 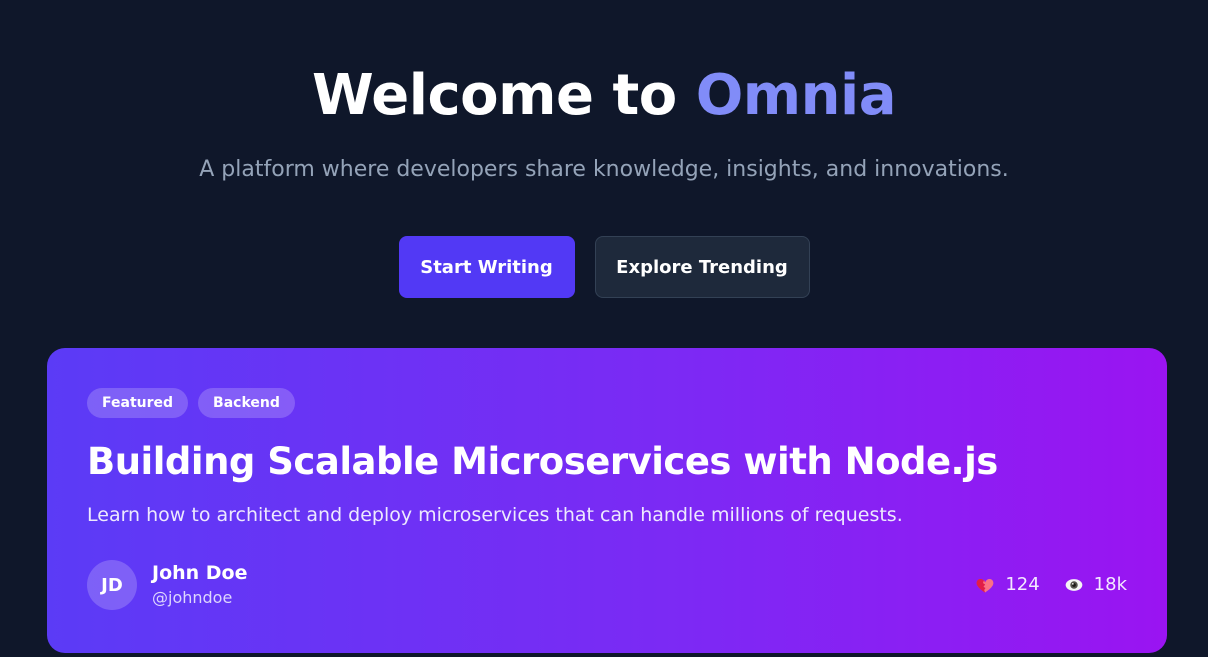 What do you see at coordinates (112, 585) in the screenshot?
I see `avatar: JD` at bounding box center [112, 585].